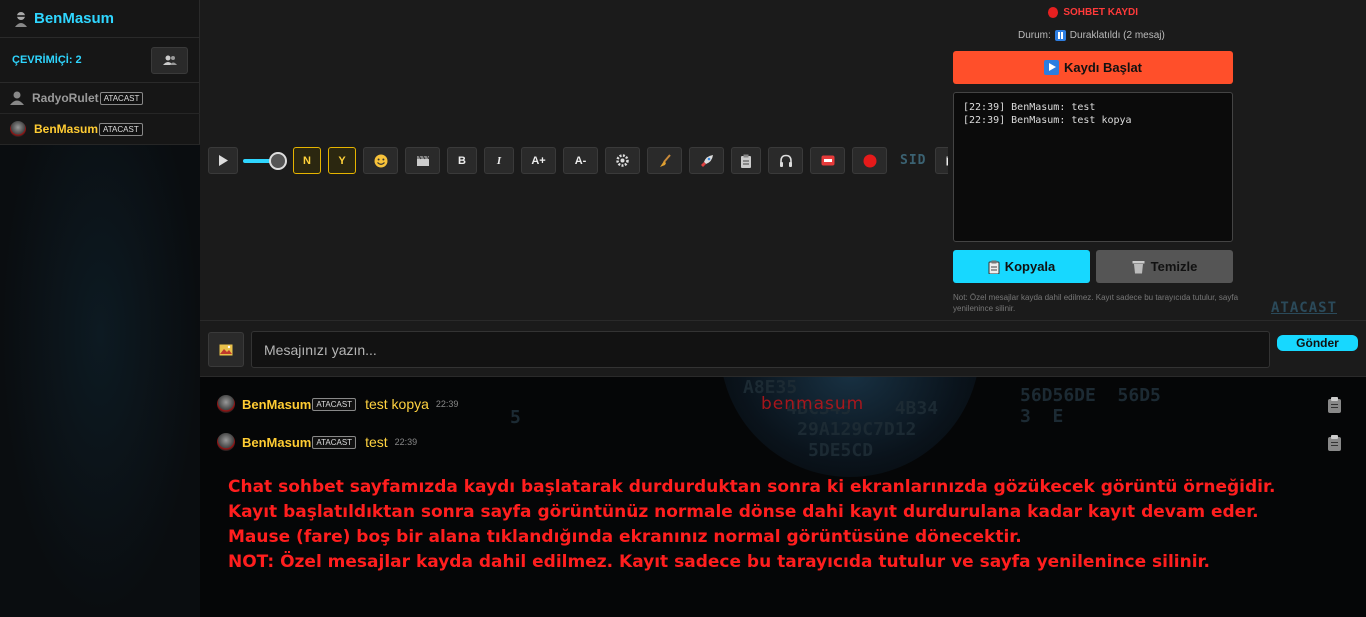 The image size is (1366, 617). Describe the element at coordinates (74, 18) in the screenshot. I see `sidebar-title: BenMasum` at that location.